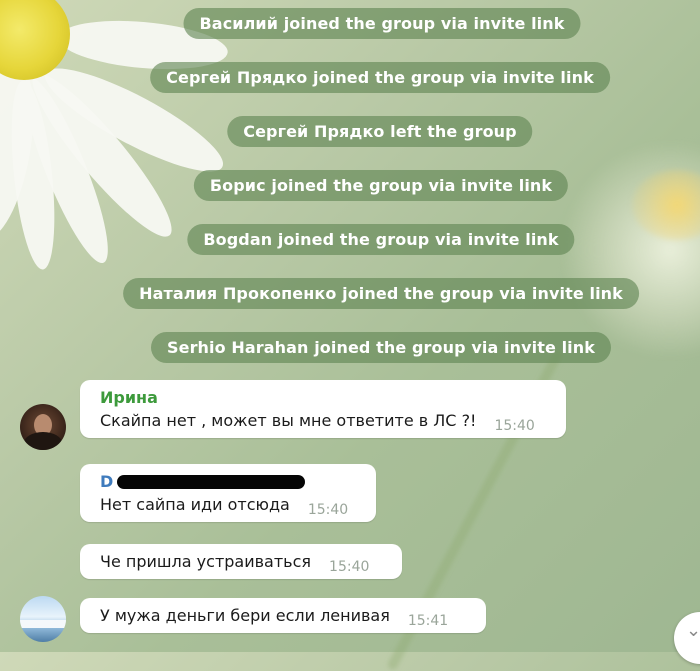 The height and width of the screenshot is (671, 700). What do you see at coordinates (195, 504) in the screenshot?
I see `message-text: Нет сайпа иди отсюда` at bounding box center [195, 504].